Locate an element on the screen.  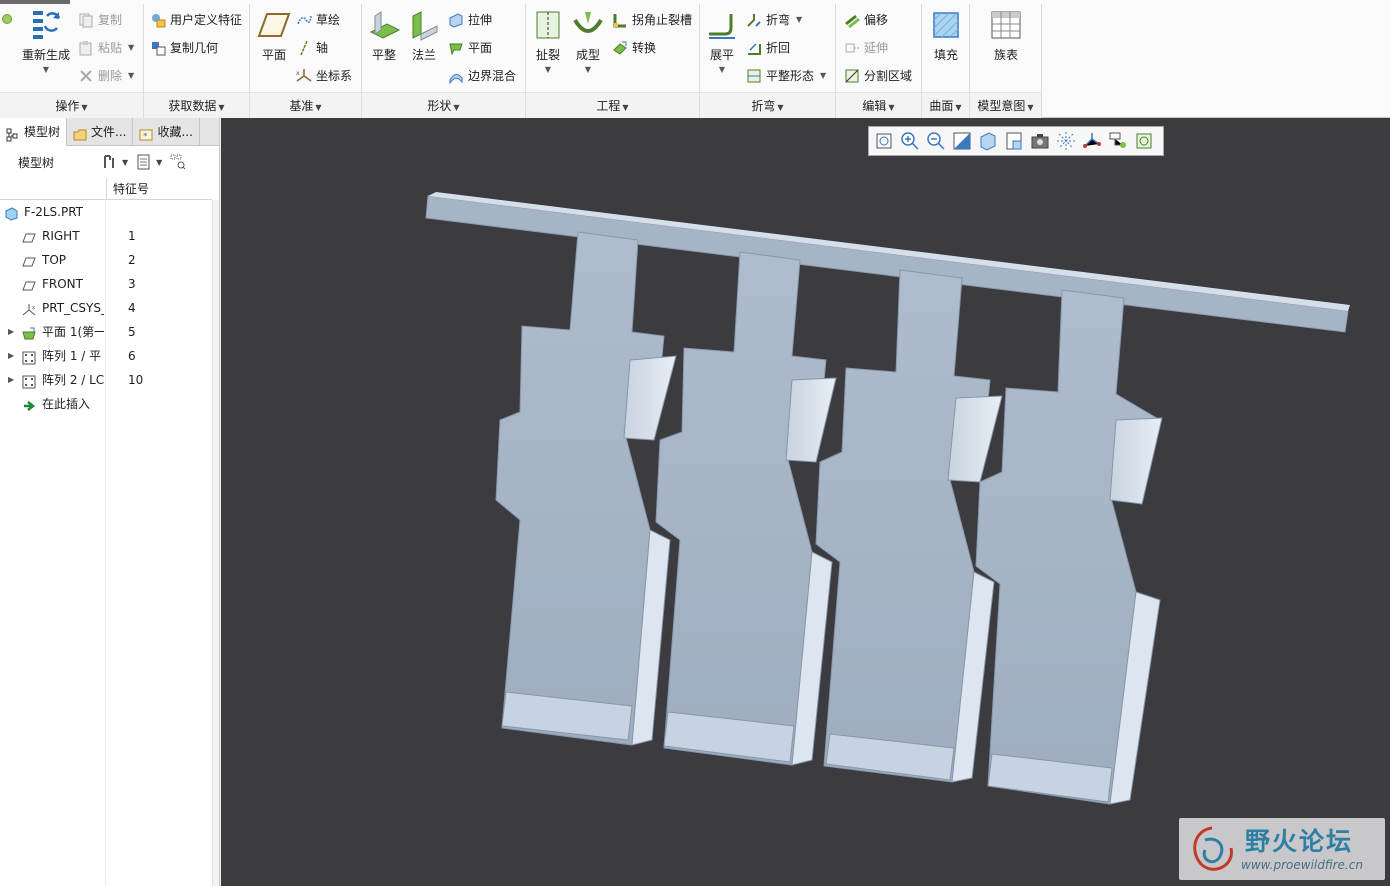
corner-relief-icon is located at coordinates (620, 20).